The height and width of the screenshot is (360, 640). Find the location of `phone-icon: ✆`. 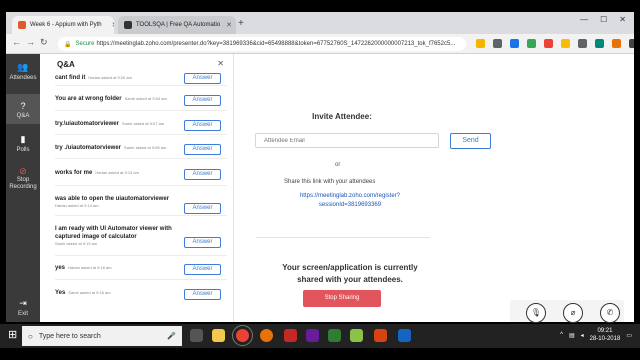

phone-icon: ✆ is located at coordinates (610, 313).